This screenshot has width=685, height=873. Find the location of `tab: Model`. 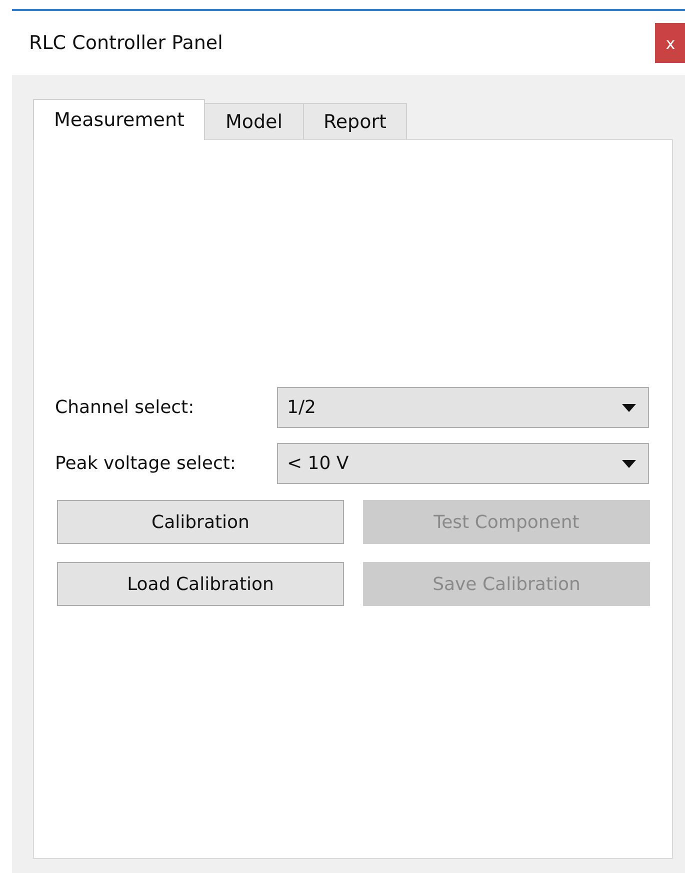

tab: Model is located at coordinates (254, 121).